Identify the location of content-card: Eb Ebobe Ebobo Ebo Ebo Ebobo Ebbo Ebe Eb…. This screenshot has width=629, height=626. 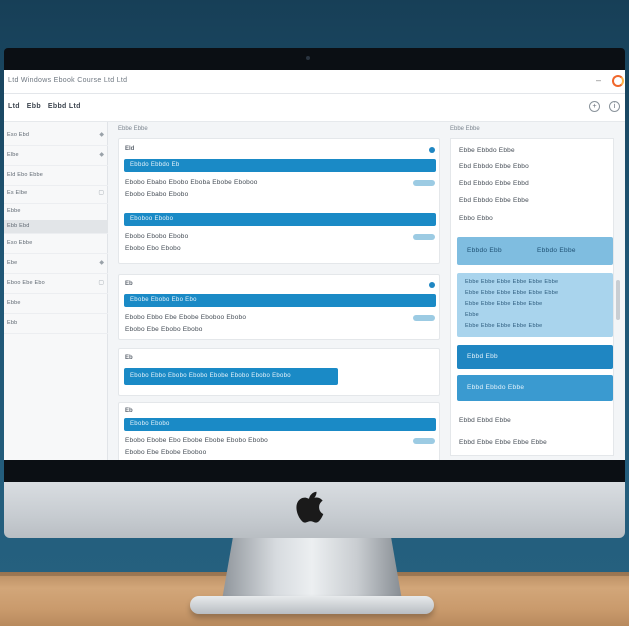
(279, 307).